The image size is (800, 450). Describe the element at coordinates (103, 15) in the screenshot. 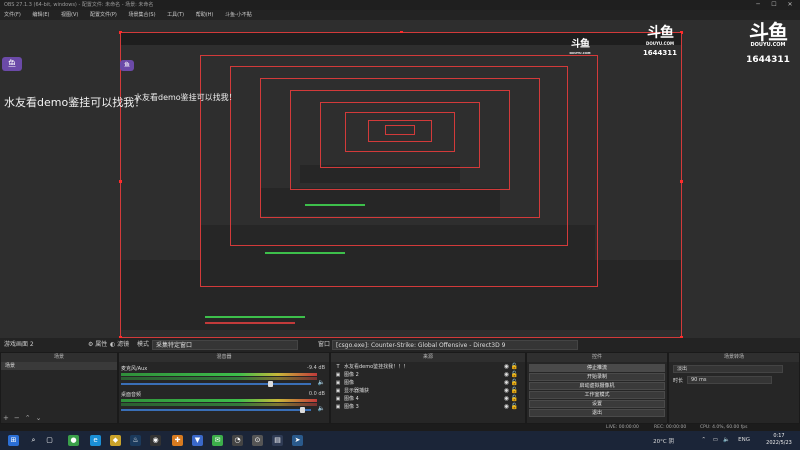

I see `menu-profile: 配置文件(P)` at that location.